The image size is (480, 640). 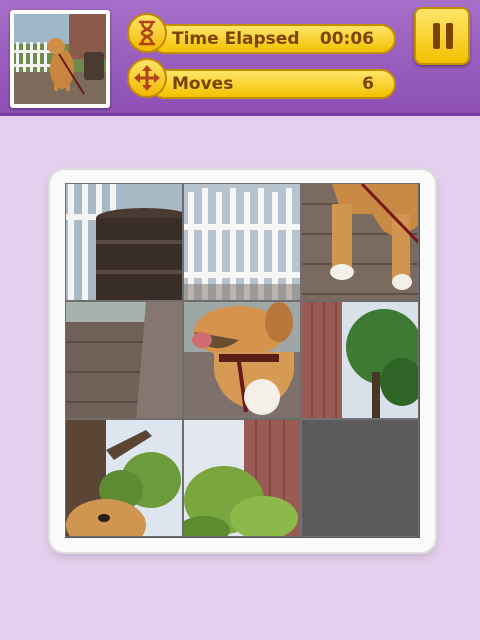 What do you see at coordinates (203, 84) in the screenshot?
I see `moves-label: Moves` at bounding box center [203, 84].